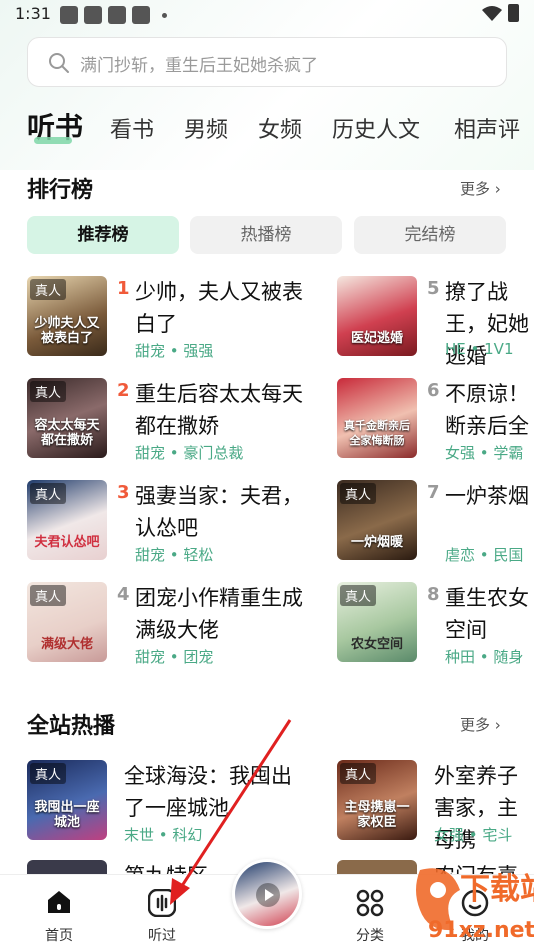  Describe the element at coordinates (484, 453) in the screenshot. I see `book-tags: 女强 • 学霸` at that location.